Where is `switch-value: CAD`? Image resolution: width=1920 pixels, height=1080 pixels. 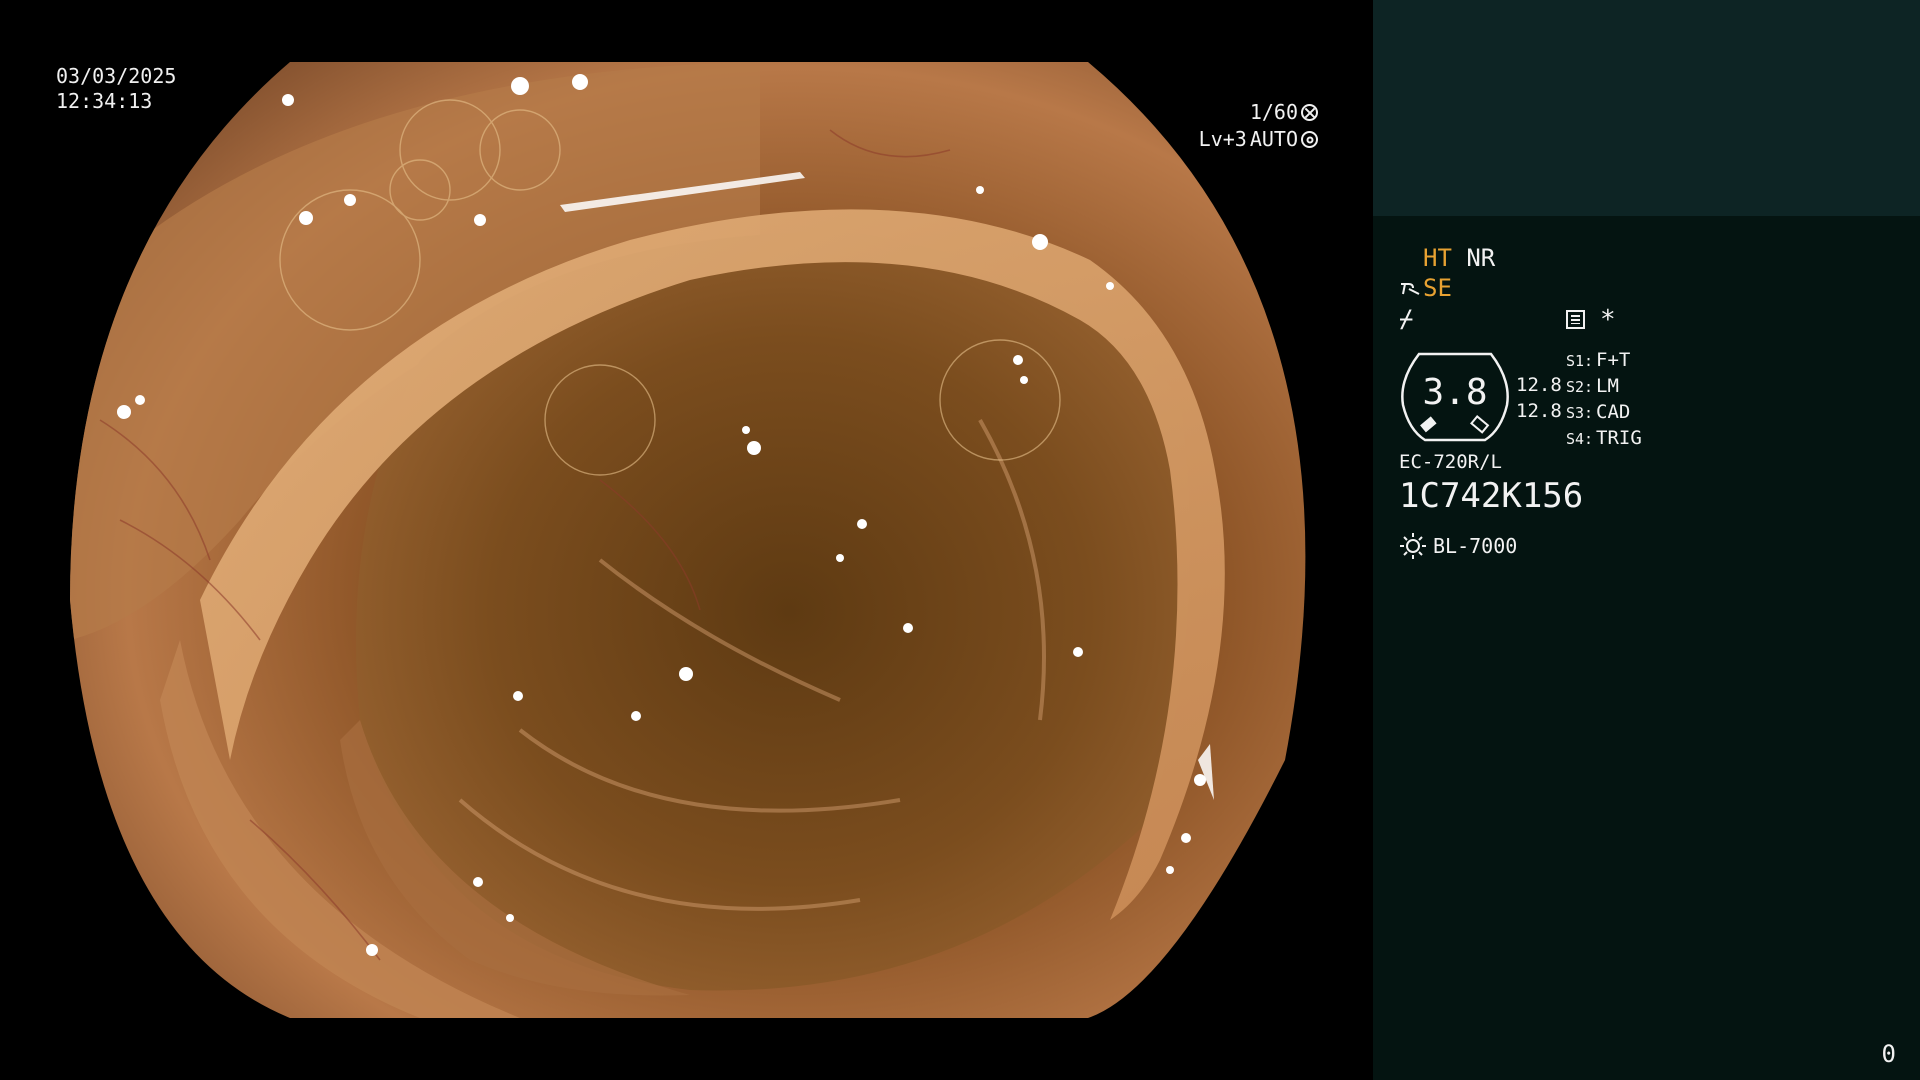 switch-value: CAD is located at coordinates (1613, 412).